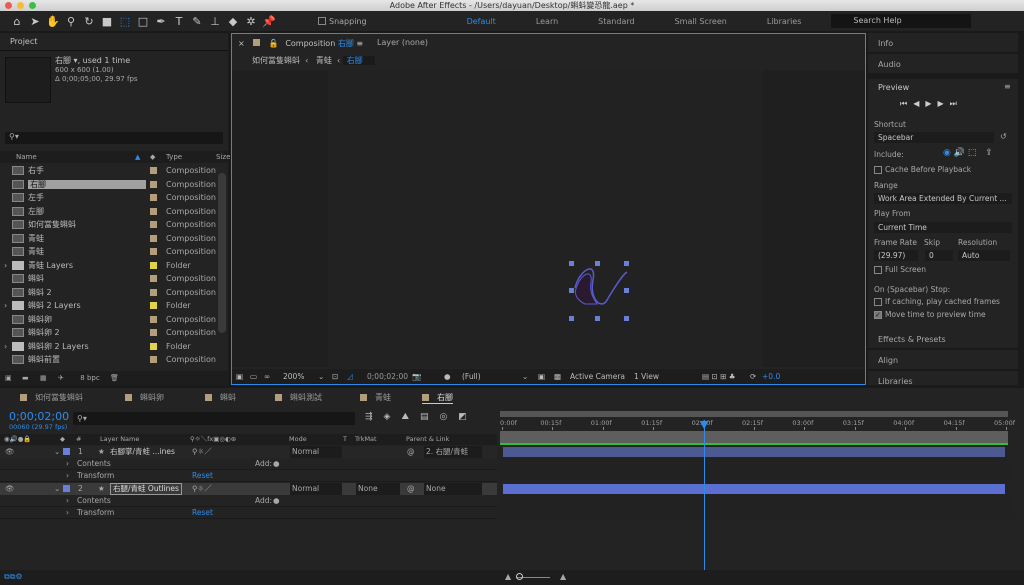 The image size is (1024, 585). I want to click on project-scrollbar, so click(222, 253).